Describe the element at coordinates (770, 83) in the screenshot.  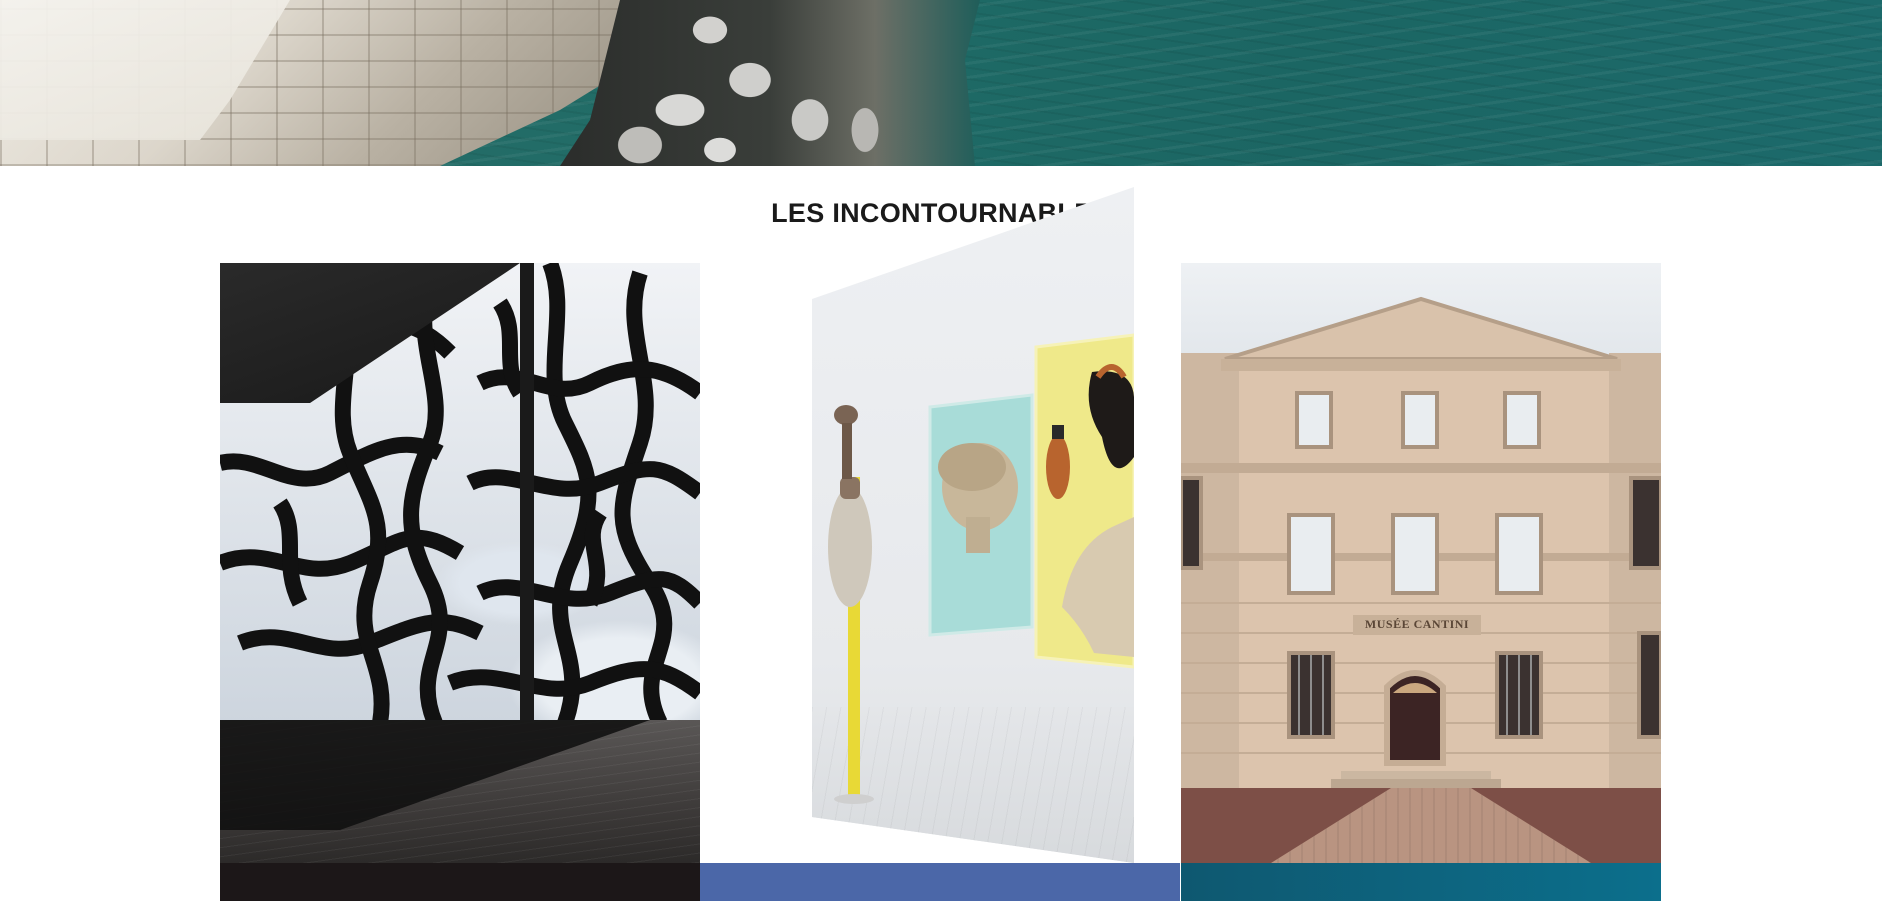
I see `shore-rocks` at that location.